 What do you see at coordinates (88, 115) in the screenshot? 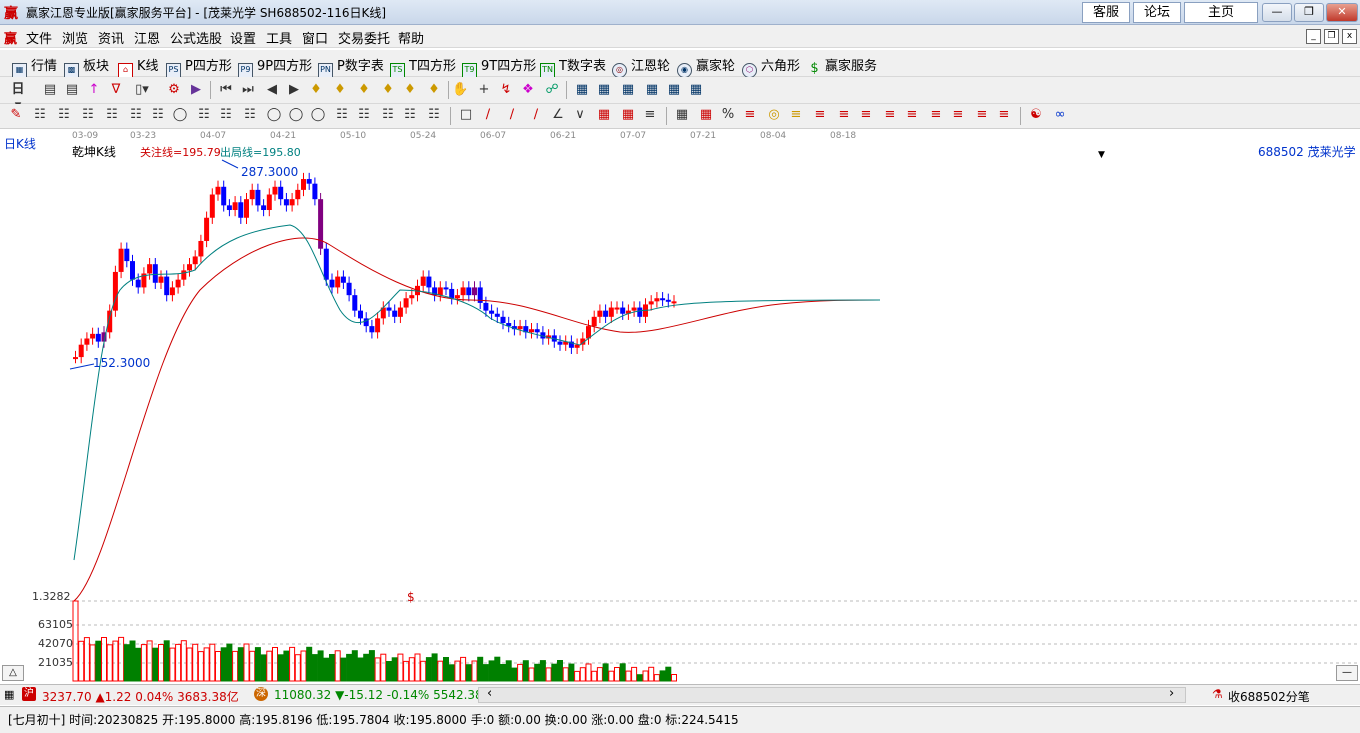
I see `draw-tool-icon-3: ☷` at bounding box center [88, 115].